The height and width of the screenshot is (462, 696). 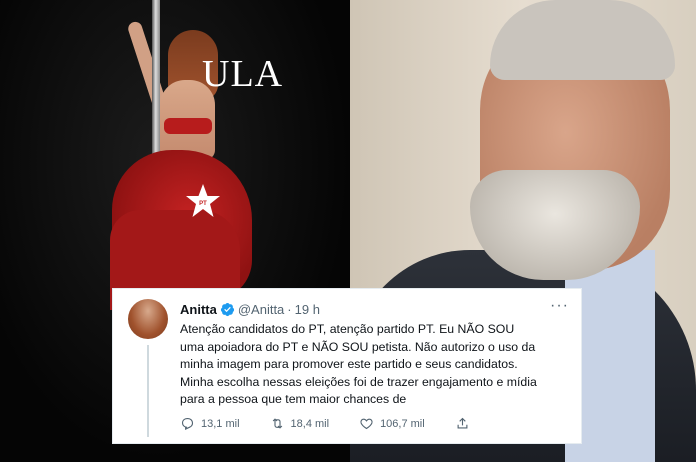 What do you see at coordinates (188, 126) in the screenshot?
I see `figure-top` at bounding box center [188, 126].